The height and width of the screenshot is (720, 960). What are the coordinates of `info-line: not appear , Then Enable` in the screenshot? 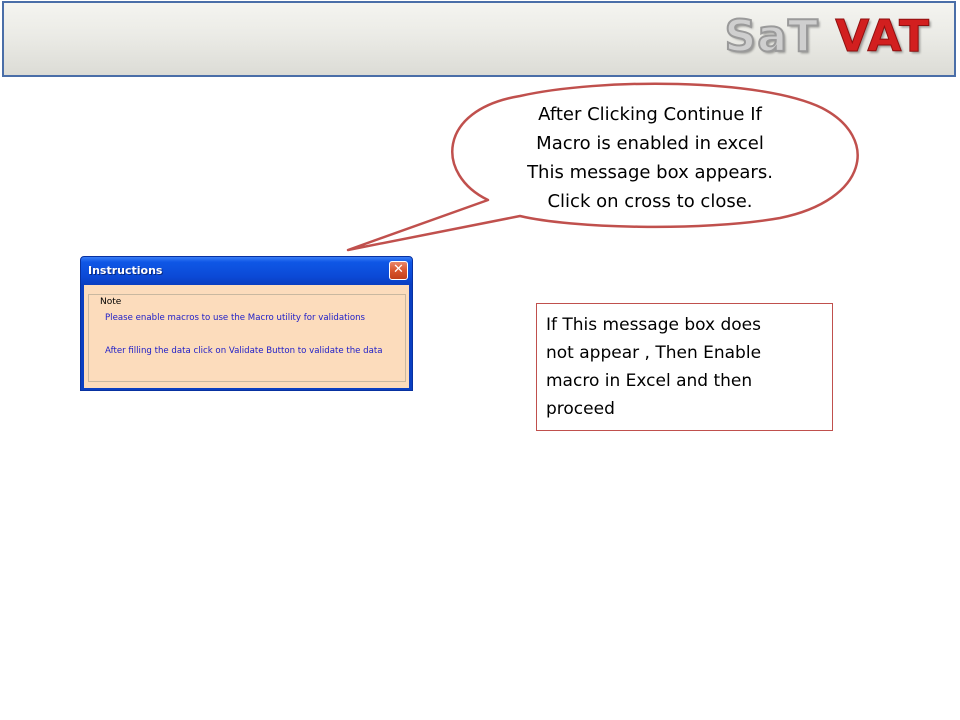 It's located at (654, 353).